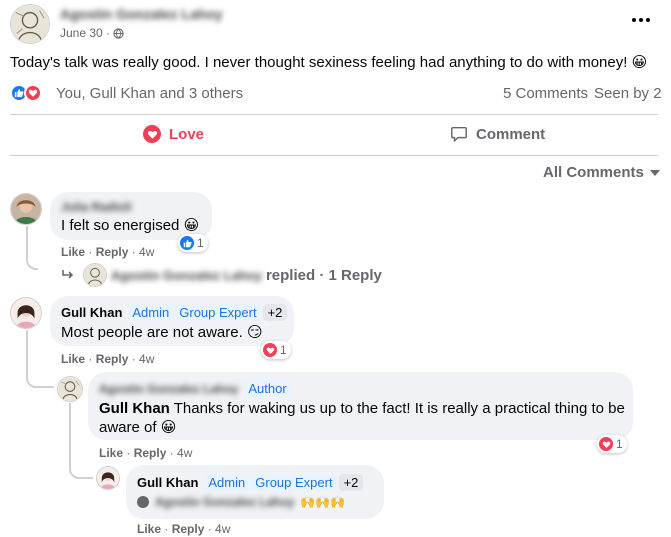  Describe the element at coordinates (167, 482) in the screenshot. I see `reply-author: Gull Khan` at that location.